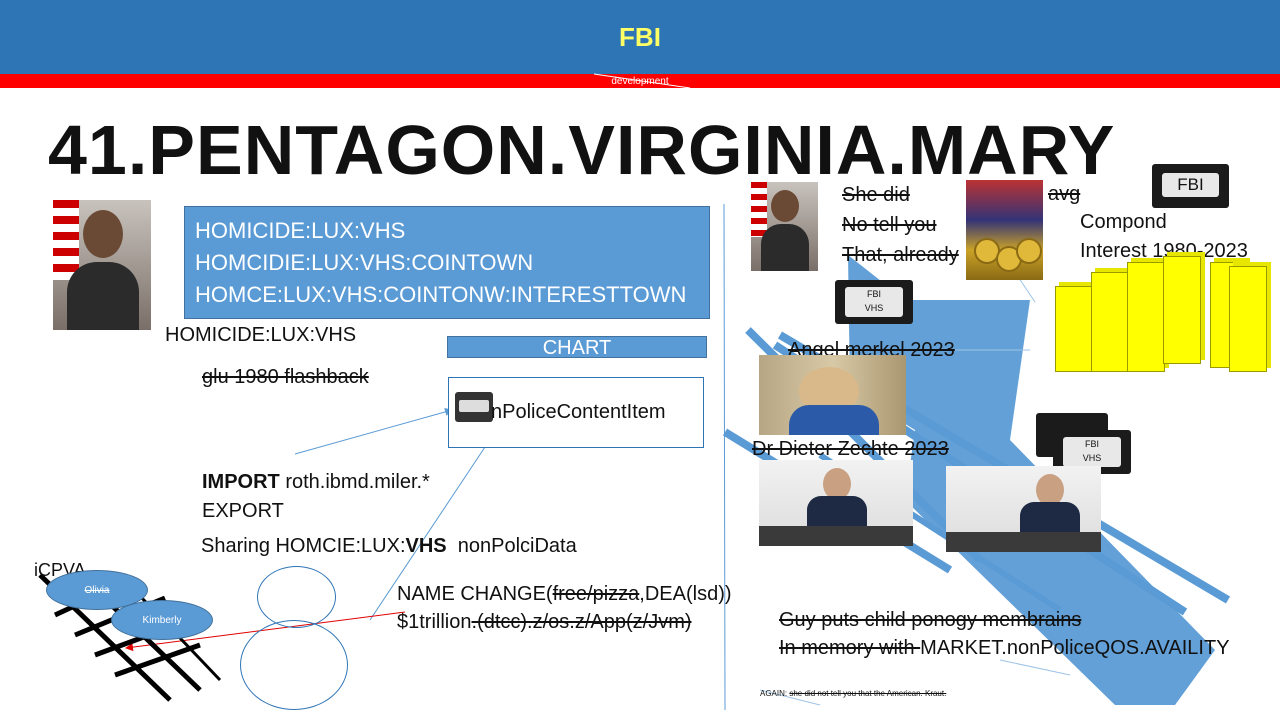  Describe the element at coordinates (876, 195) in the screenshot. I see `she-did-line: She did` at that location.